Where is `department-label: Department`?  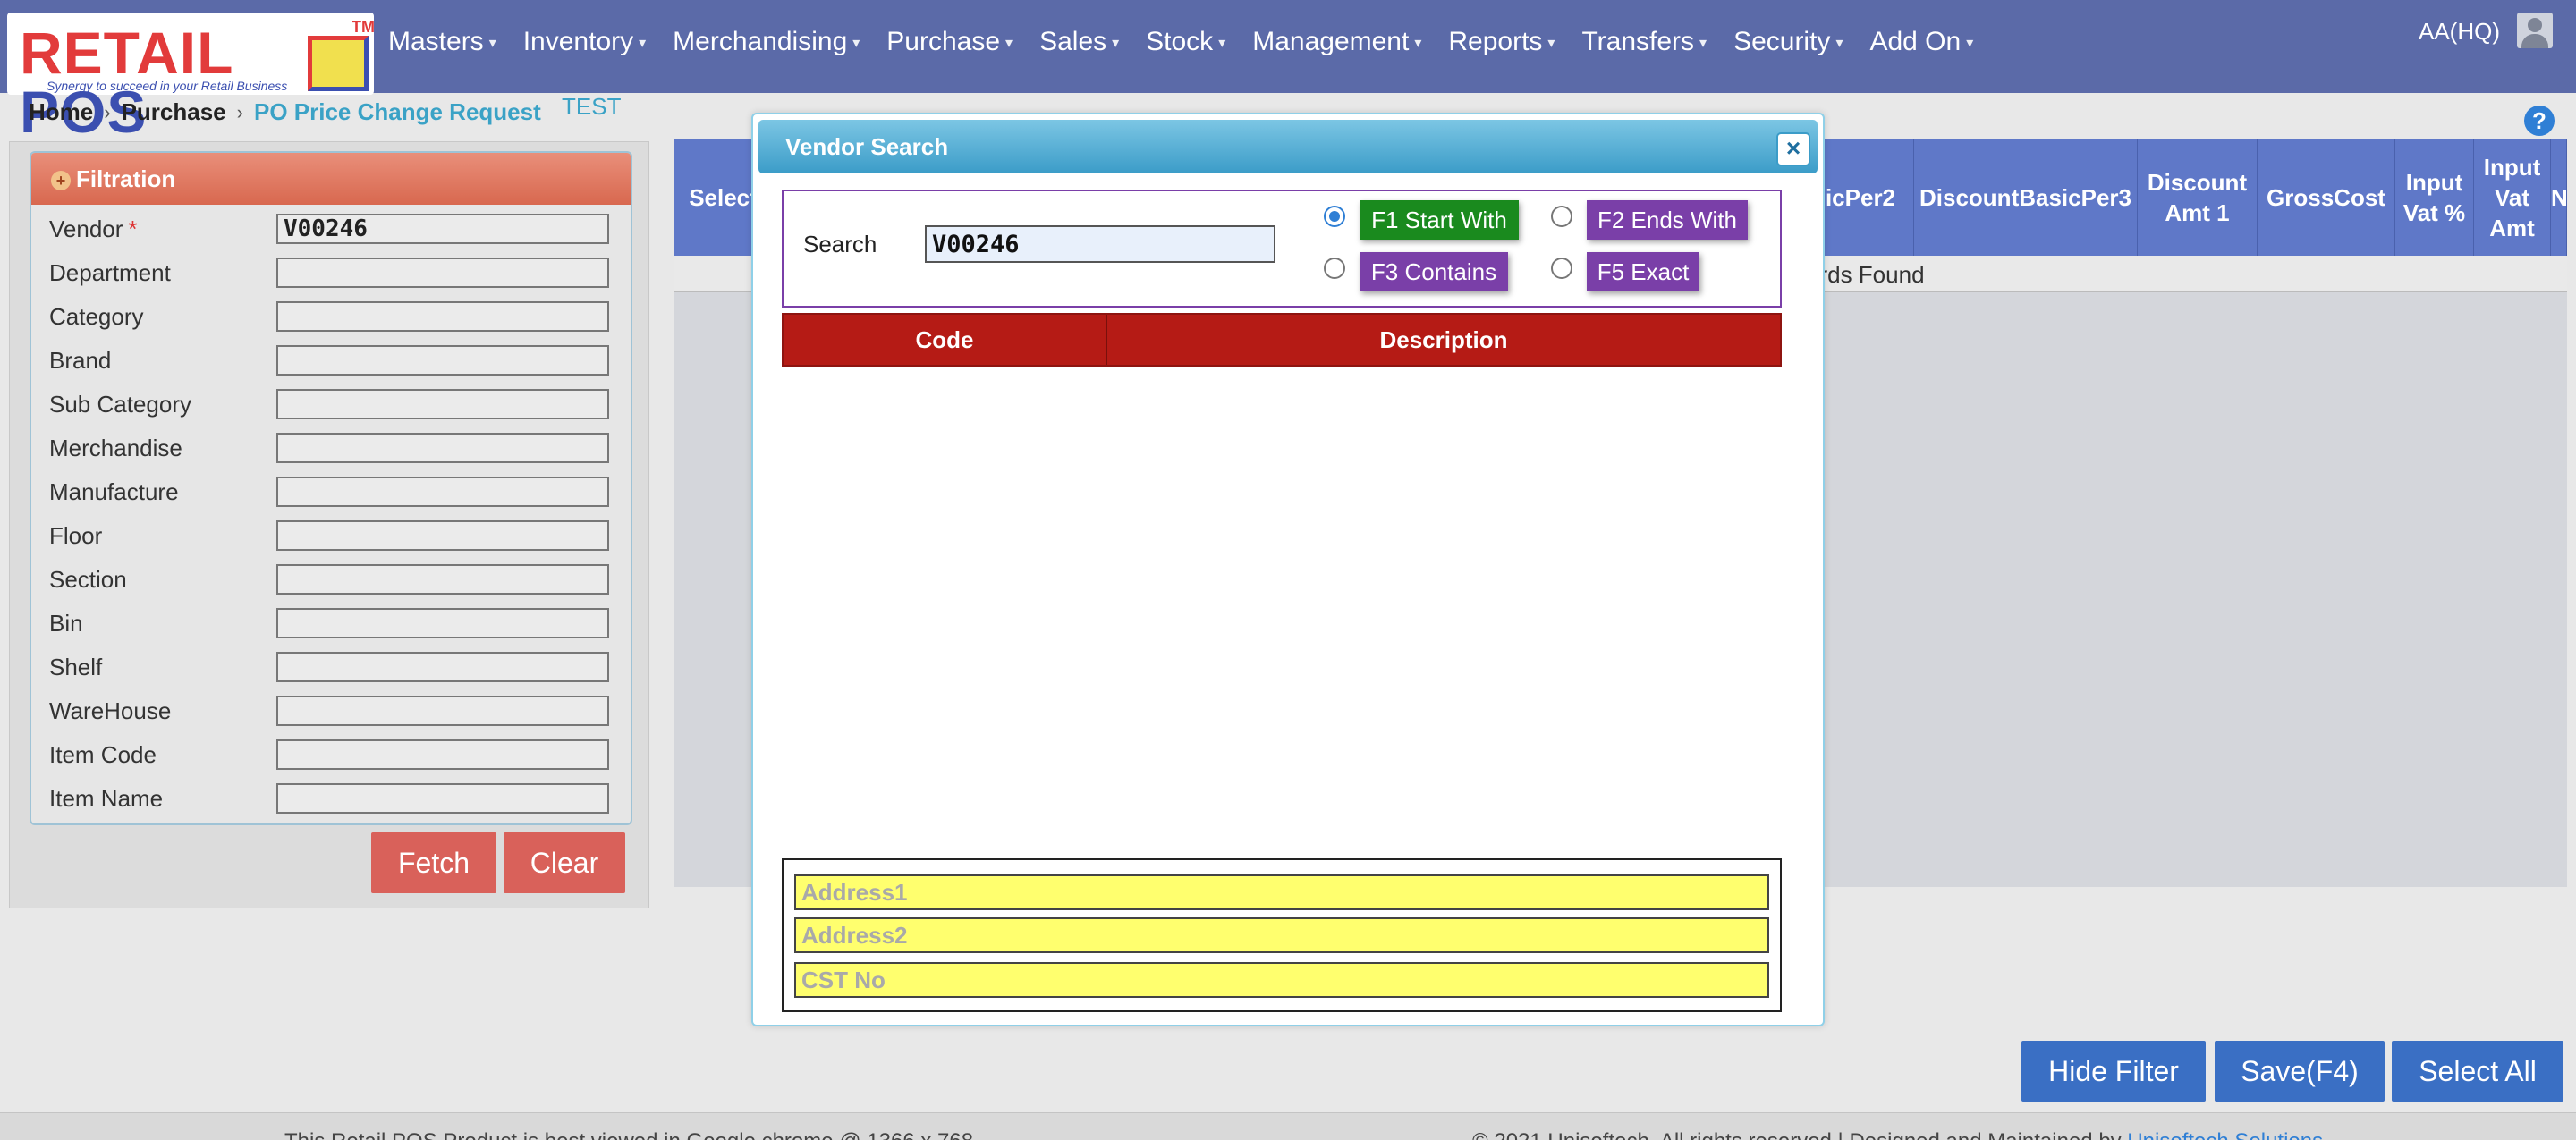 department-label: Department is located at coordinates (110, 272).